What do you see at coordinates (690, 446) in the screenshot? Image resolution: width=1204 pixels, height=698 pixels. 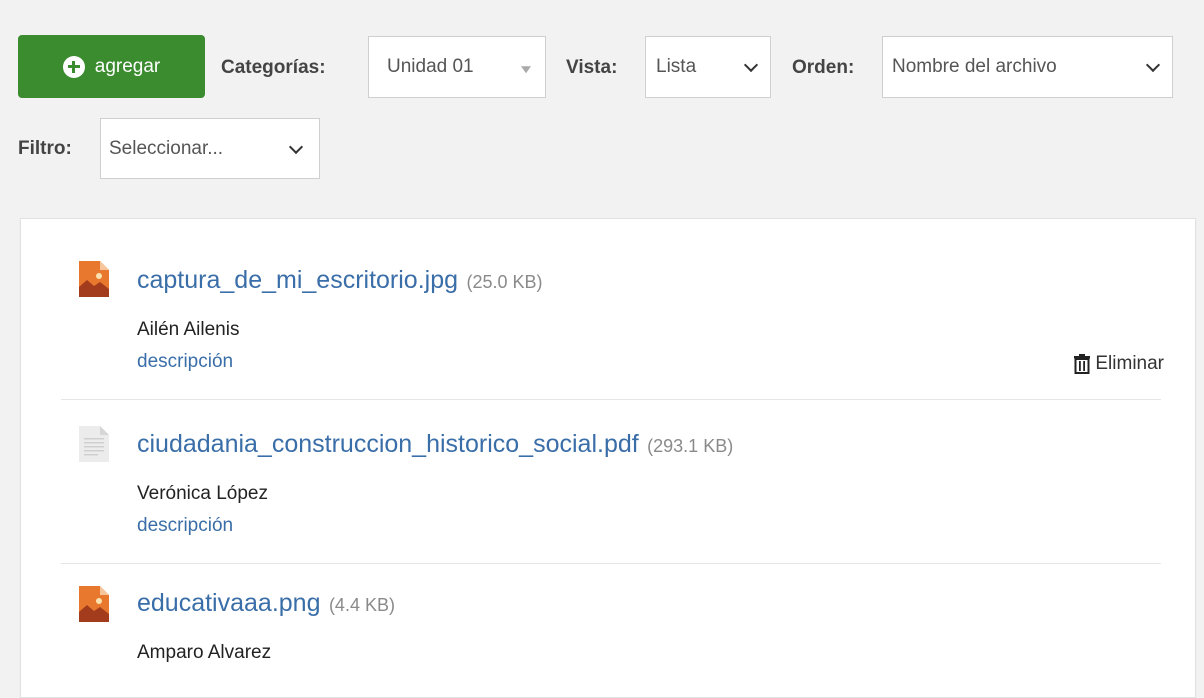 I see `file-size: (293.1 KB)` at bounding box center [690, 446].